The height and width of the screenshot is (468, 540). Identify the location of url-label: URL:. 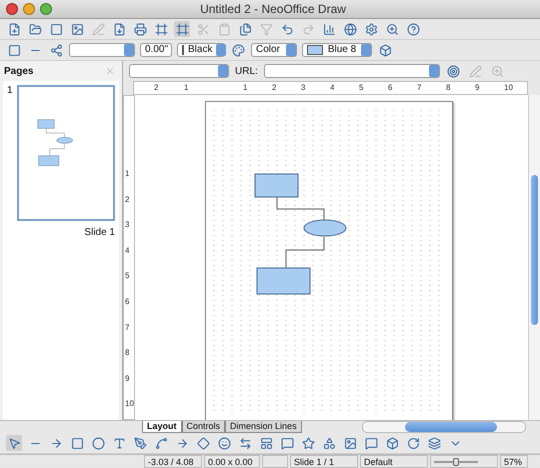
(246, 71).